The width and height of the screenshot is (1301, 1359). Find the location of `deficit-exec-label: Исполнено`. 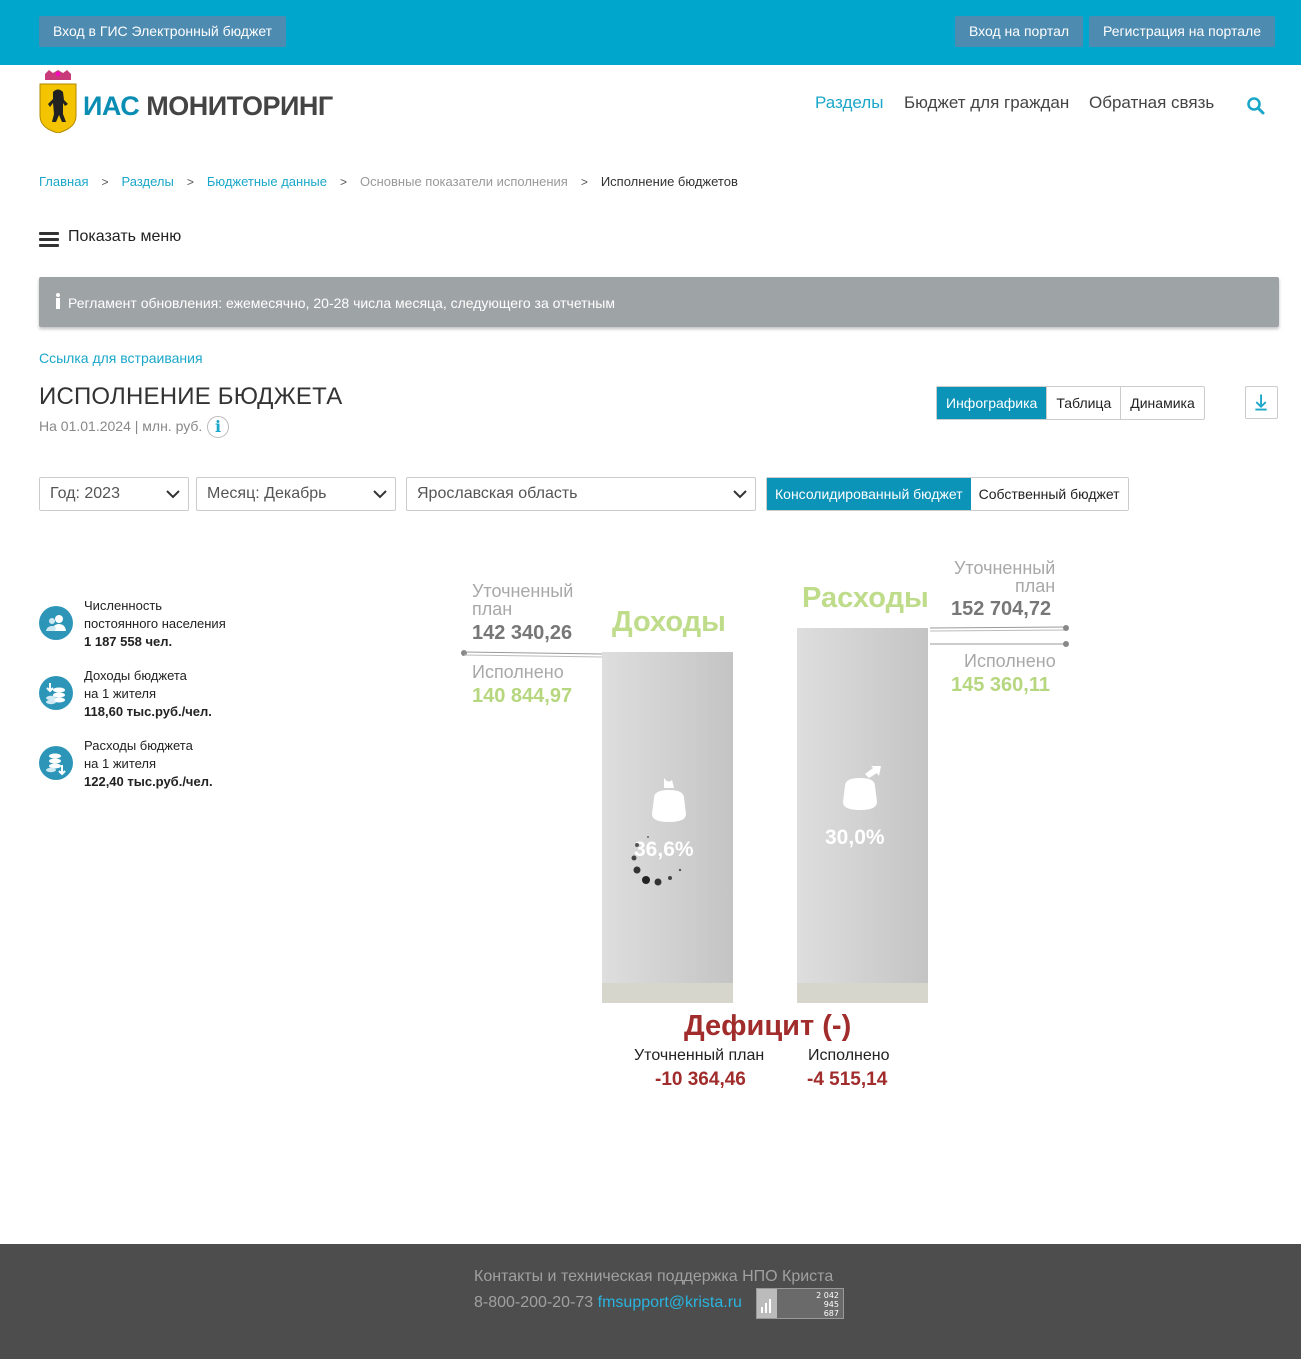

deficit-exec-label: Исполнено is located at coordinates (849, 1055).